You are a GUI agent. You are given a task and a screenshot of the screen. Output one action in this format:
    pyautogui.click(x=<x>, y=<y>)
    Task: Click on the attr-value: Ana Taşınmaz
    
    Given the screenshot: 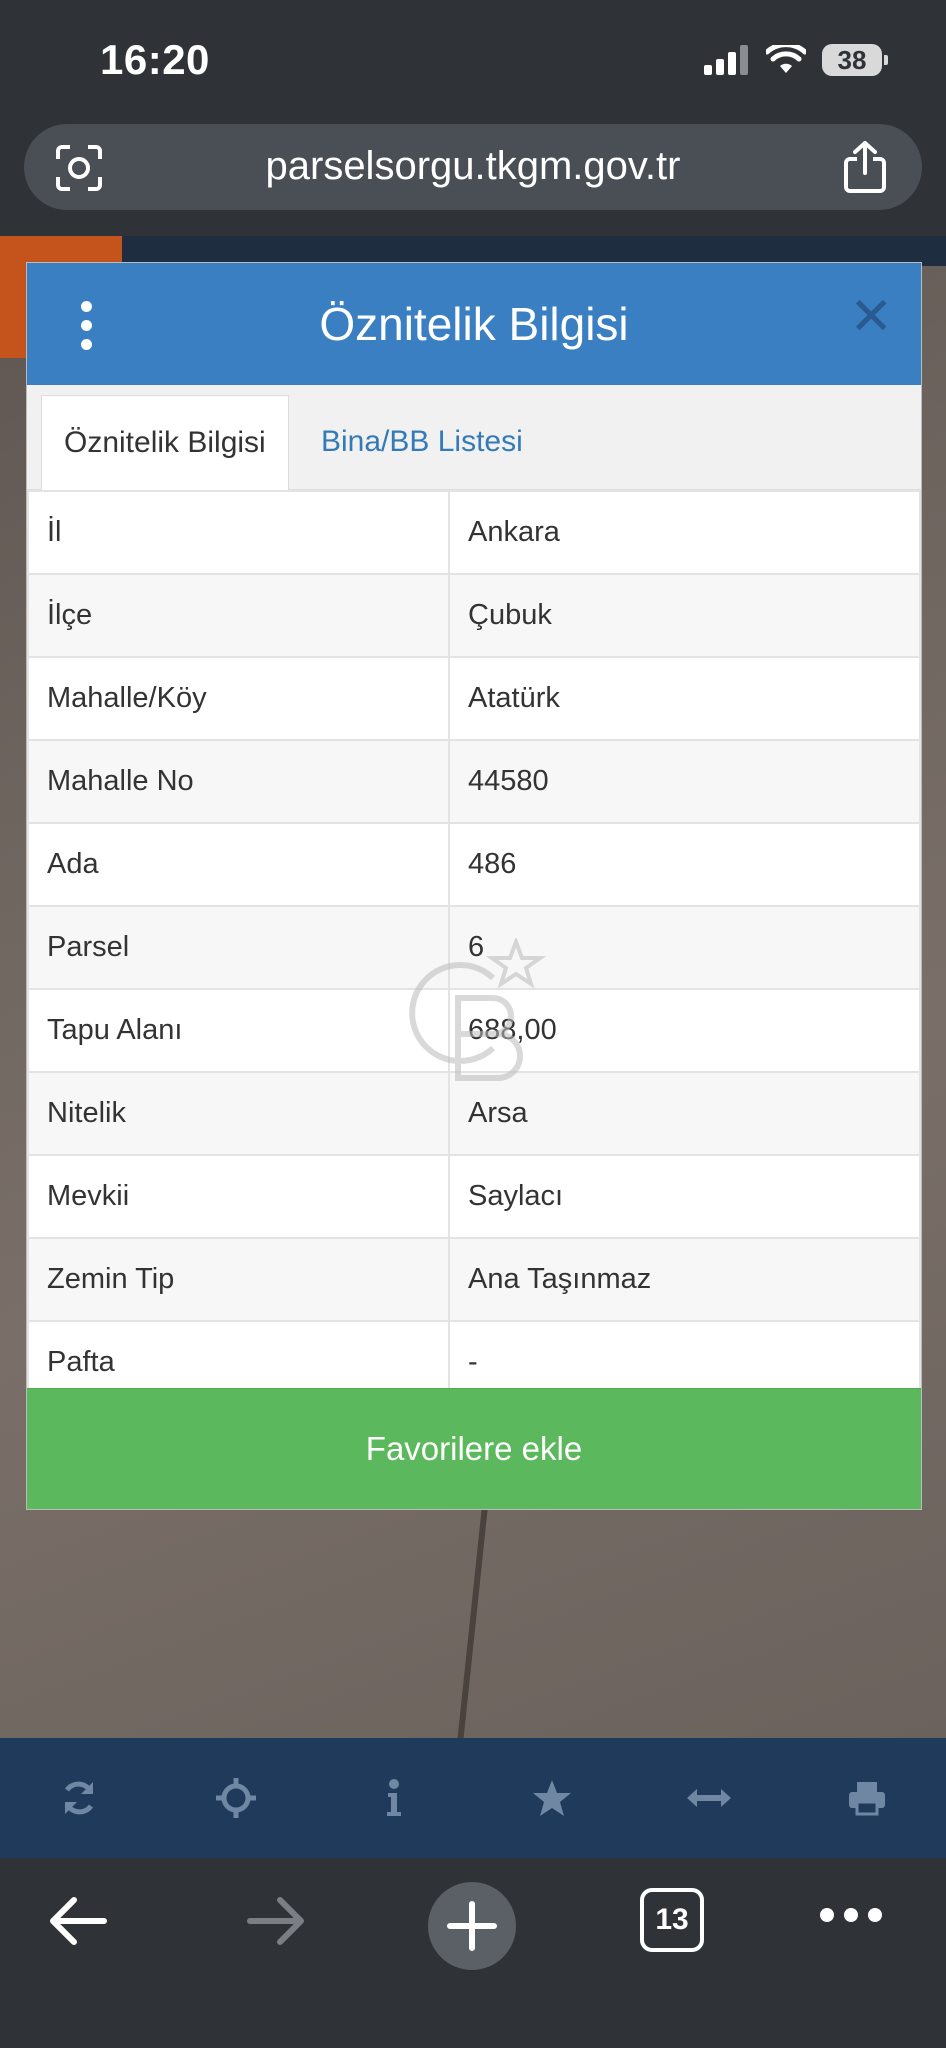 What is the action you would take?
    pyautogui.click(x=684, y=1279)
    